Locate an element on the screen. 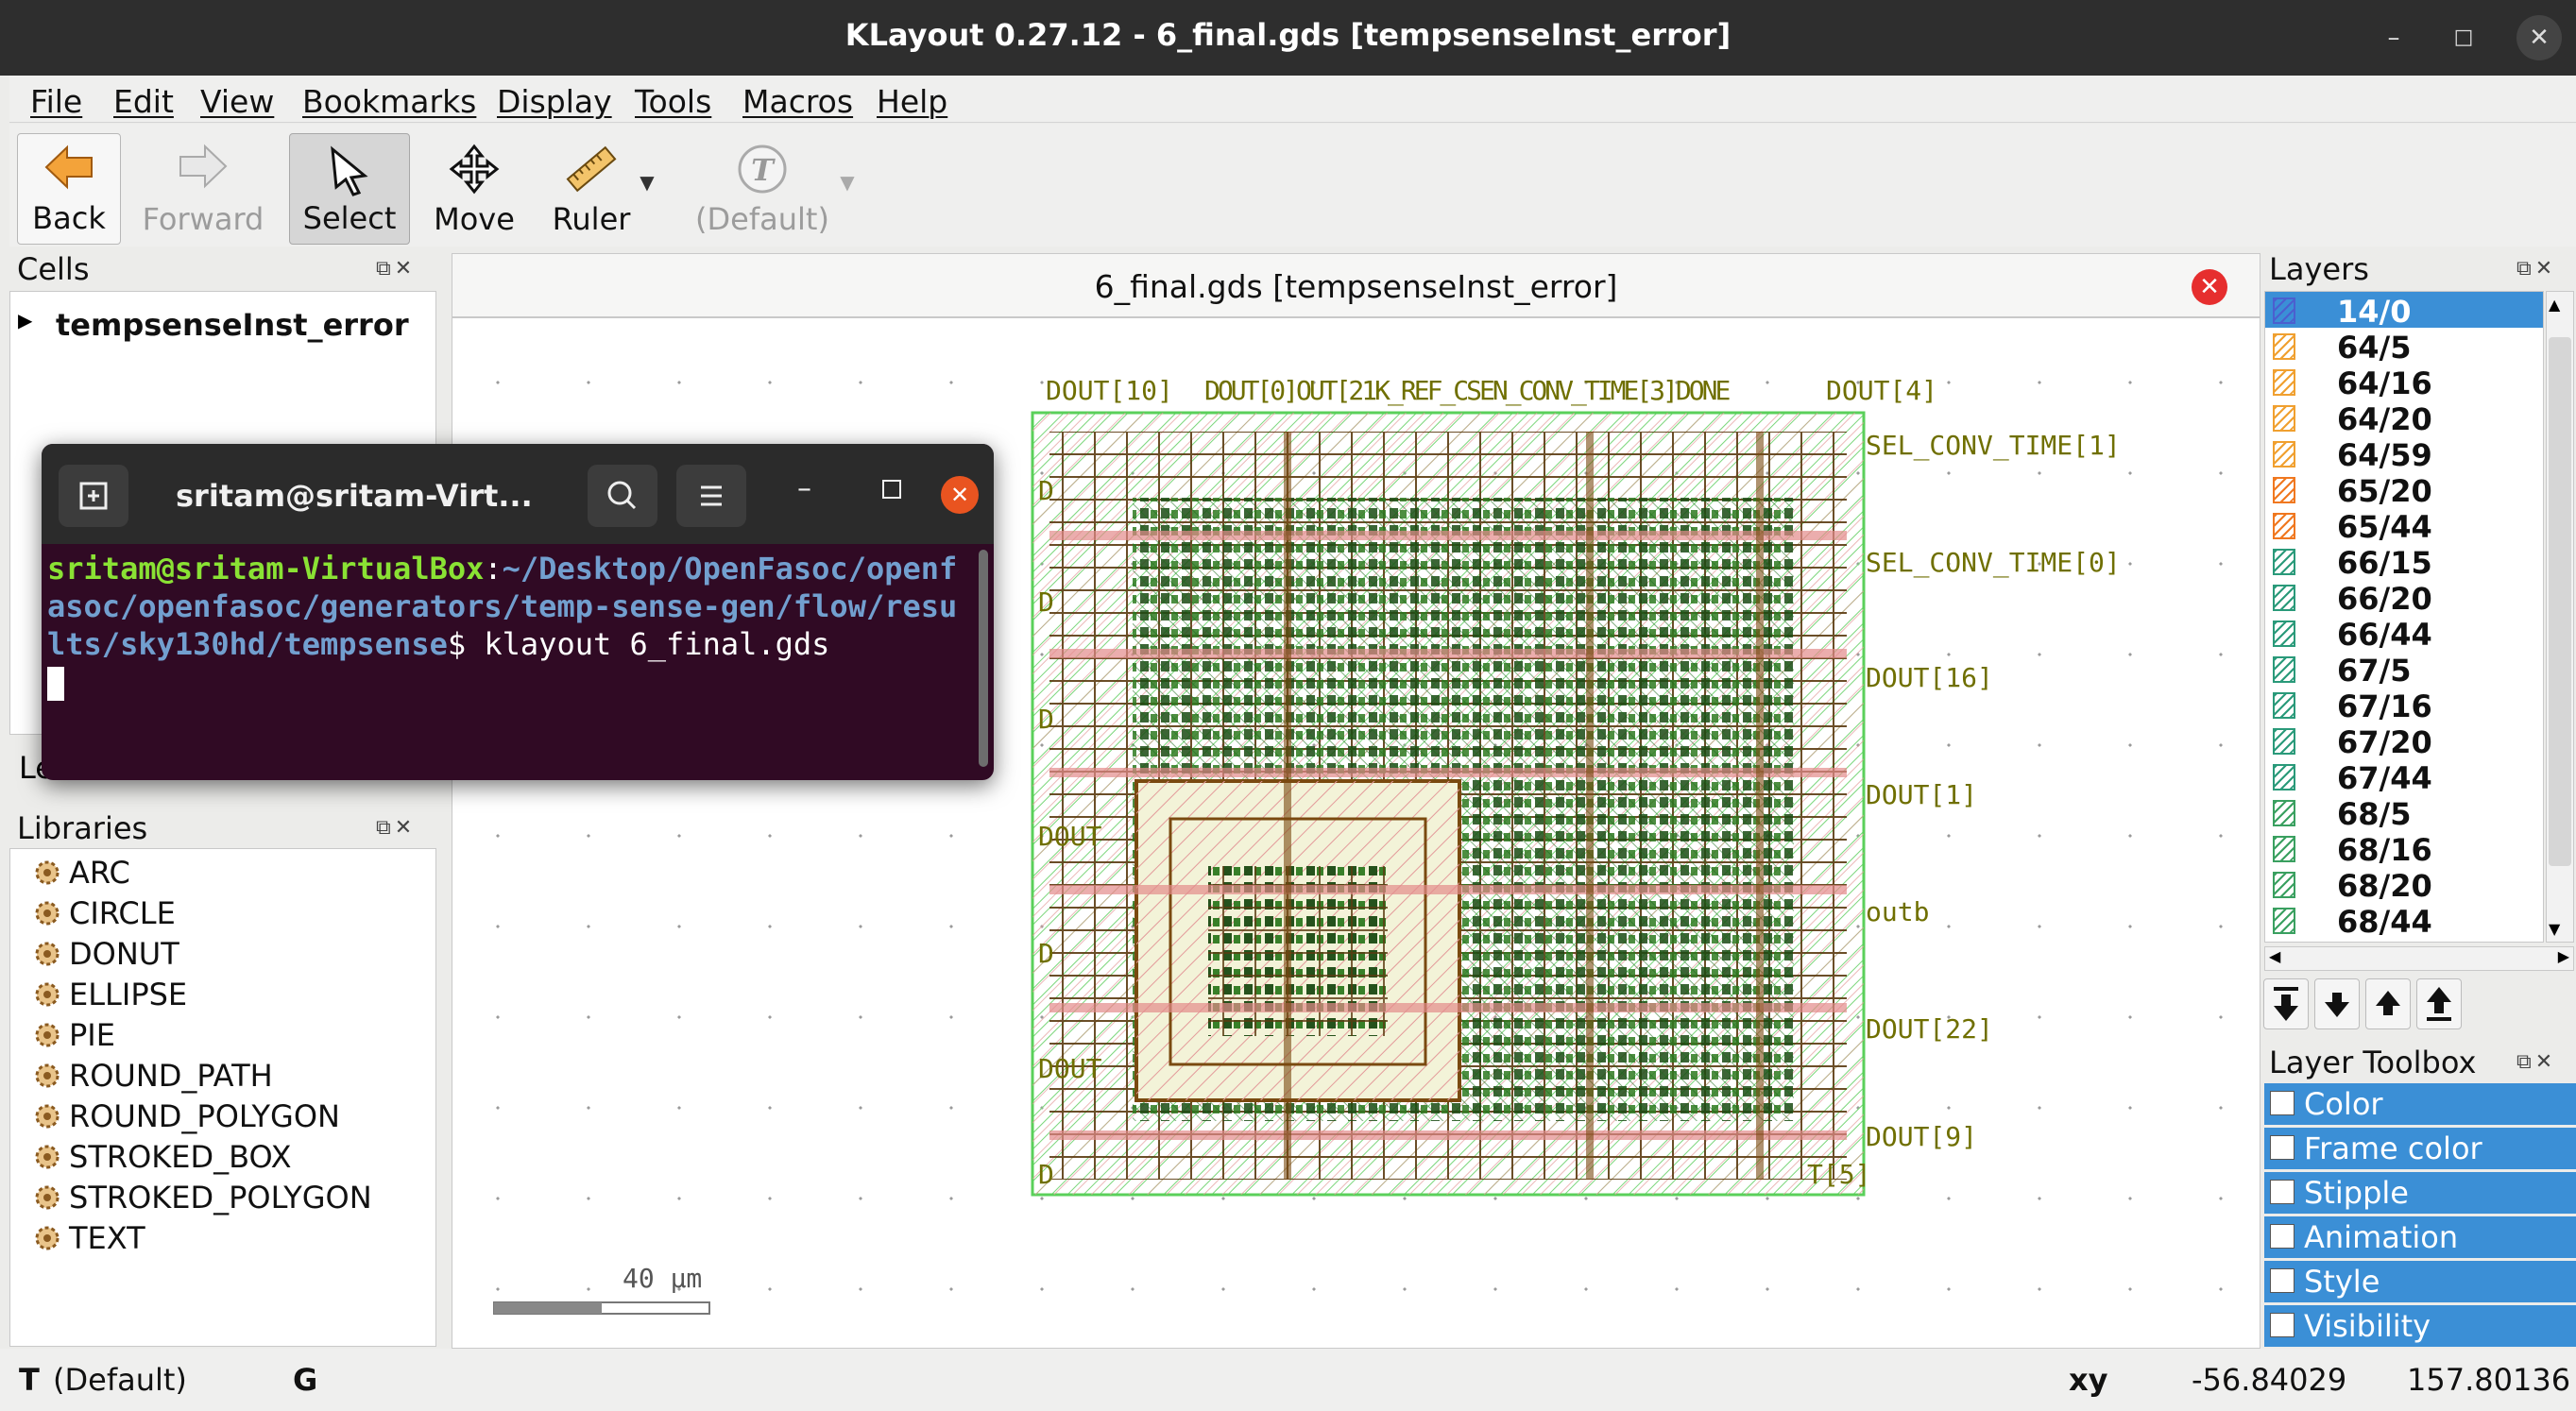 The width and height of the screenshot is (2576, 1411). library-item: ROUND_POLYGON is located at coordinates (188, 1116).